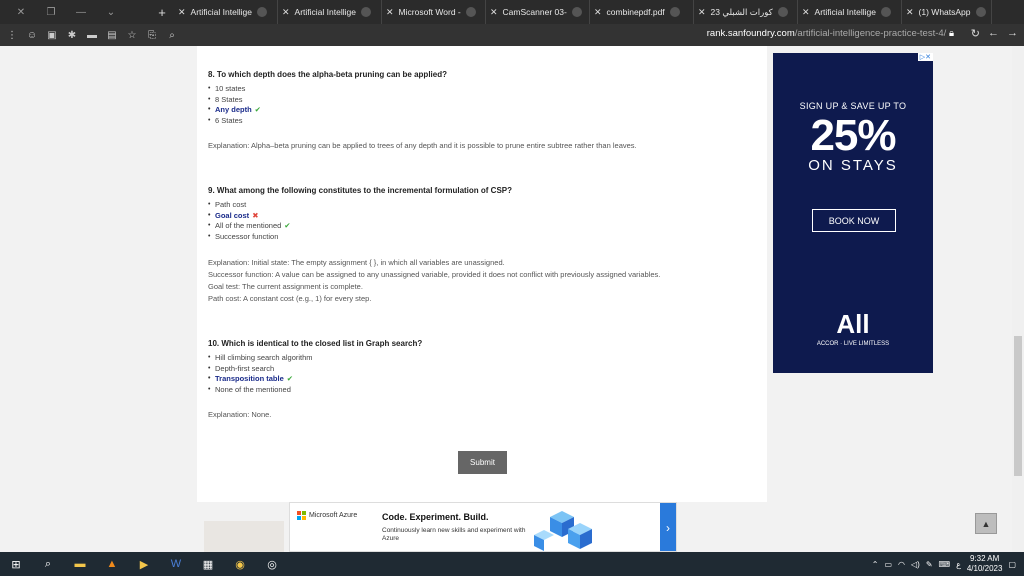  I want to click on answer-option: Transposition table✔, so click(260, 379).